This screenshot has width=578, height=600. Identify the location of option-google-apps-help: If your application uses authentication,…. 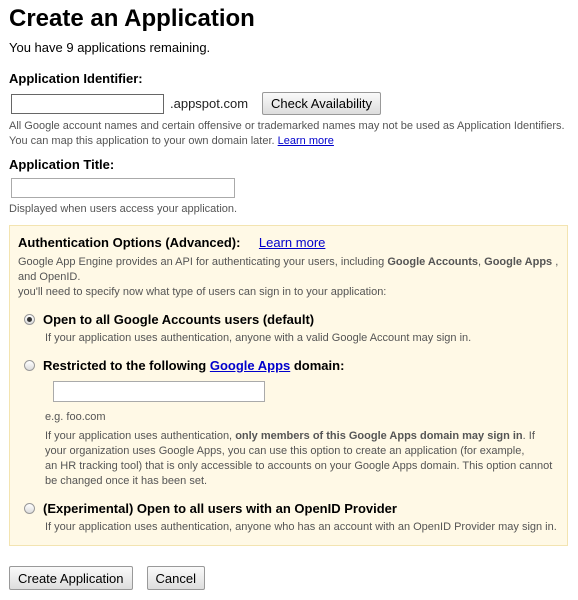
(290, 443).